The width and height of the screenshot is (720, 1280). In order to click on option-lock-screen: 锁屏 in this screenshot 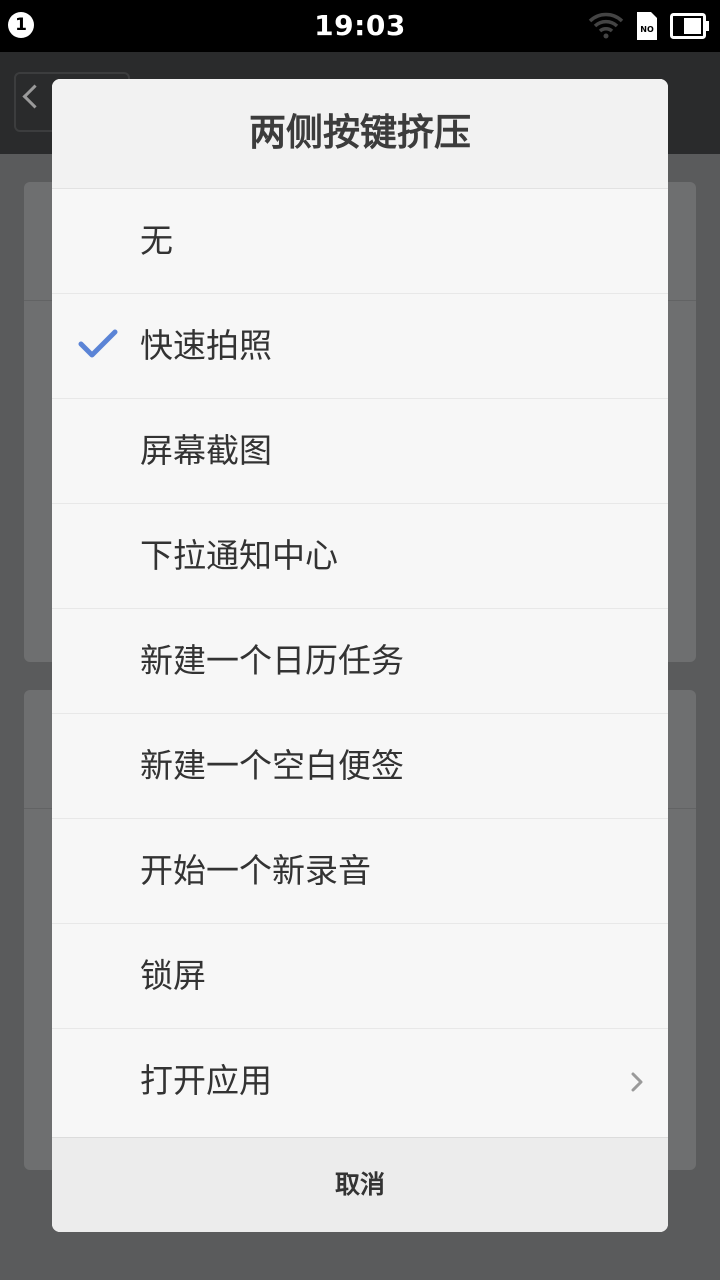, I will do `click(360, 976)`.